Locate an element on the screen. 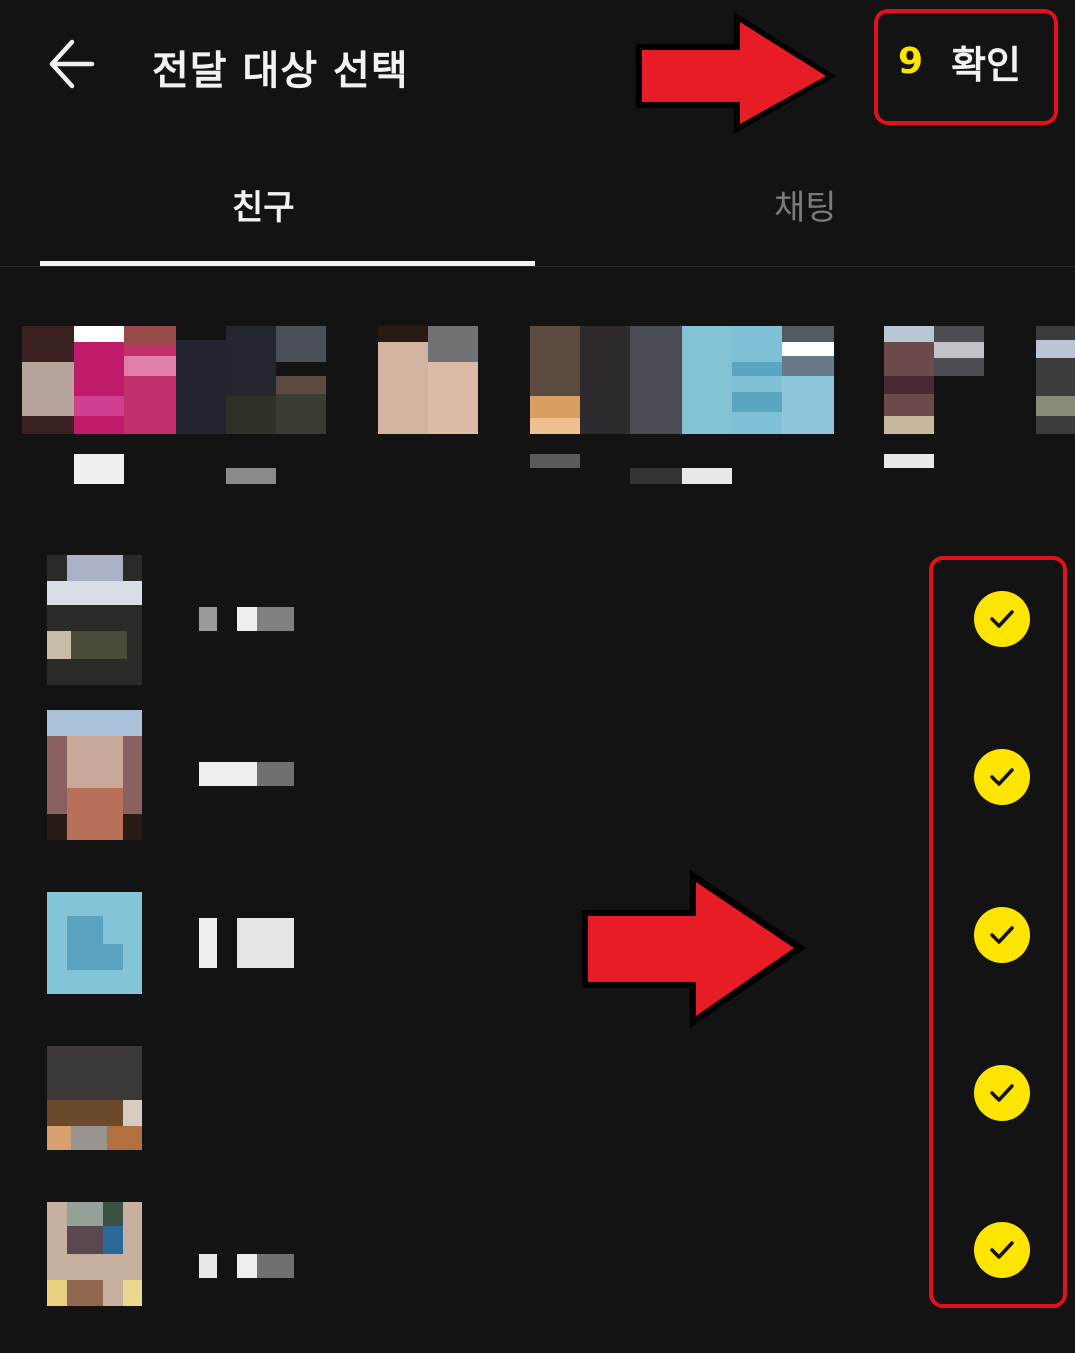  annotation-arrow-middle is located at coordinates (694, 949).